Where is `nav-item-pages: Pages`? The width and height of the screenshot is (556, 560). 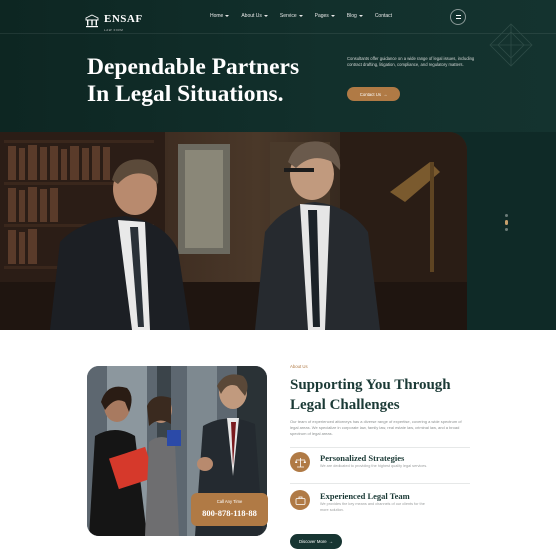 nav-item-pages: Pages is located at coordinates (325, 16).